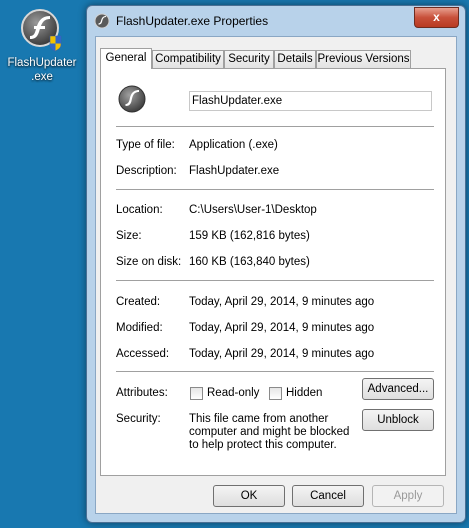 This screenshot has width=469, height=528. I want to click on cancel-button: Cancel, so click(328, 496).